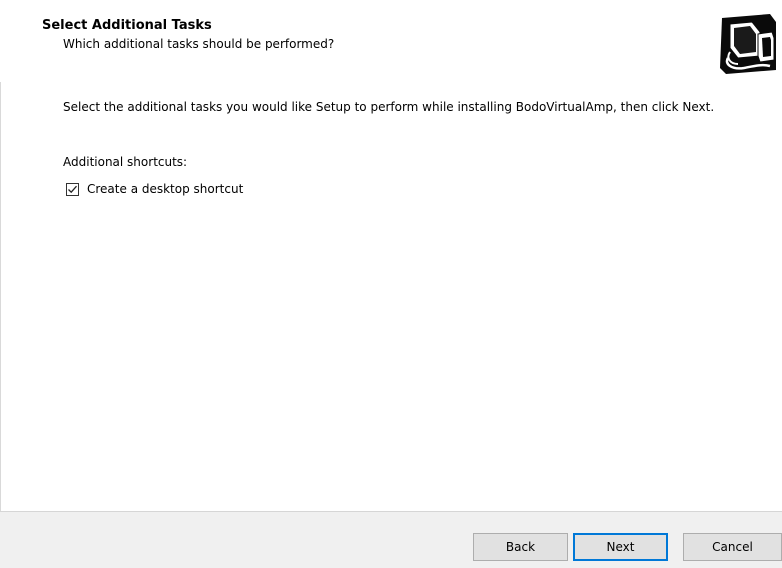  What do you see at coordinates (748, 44) in the screenshot?
I see `setup-computer-icon` at bounding box center [748, 44].